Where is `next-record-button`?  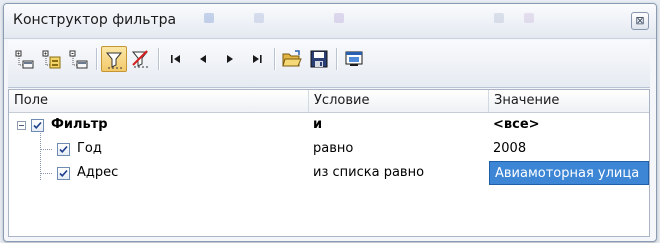
next-record-button is located at coordinates (230, 59).